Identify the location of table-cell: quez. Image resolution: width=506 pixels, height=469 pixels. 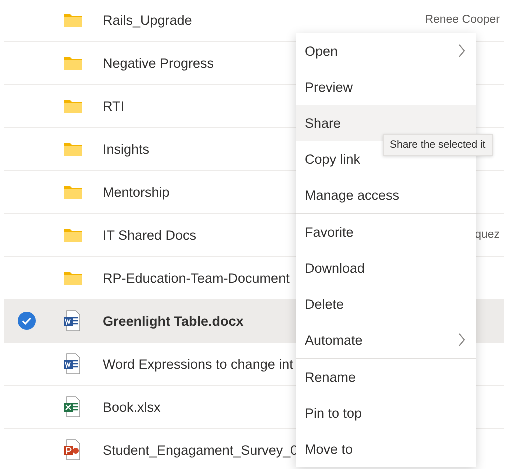
(487, 235).